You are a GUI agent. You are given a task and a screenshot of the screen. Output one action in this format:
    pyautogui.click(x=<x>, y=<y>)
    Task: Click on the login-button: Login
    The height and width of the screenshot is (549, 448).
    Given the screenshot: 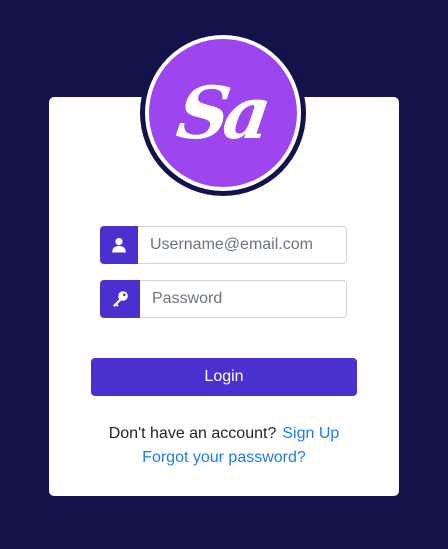 What is the action you would take?
    pyautogui.click(x=224, y=377)
    